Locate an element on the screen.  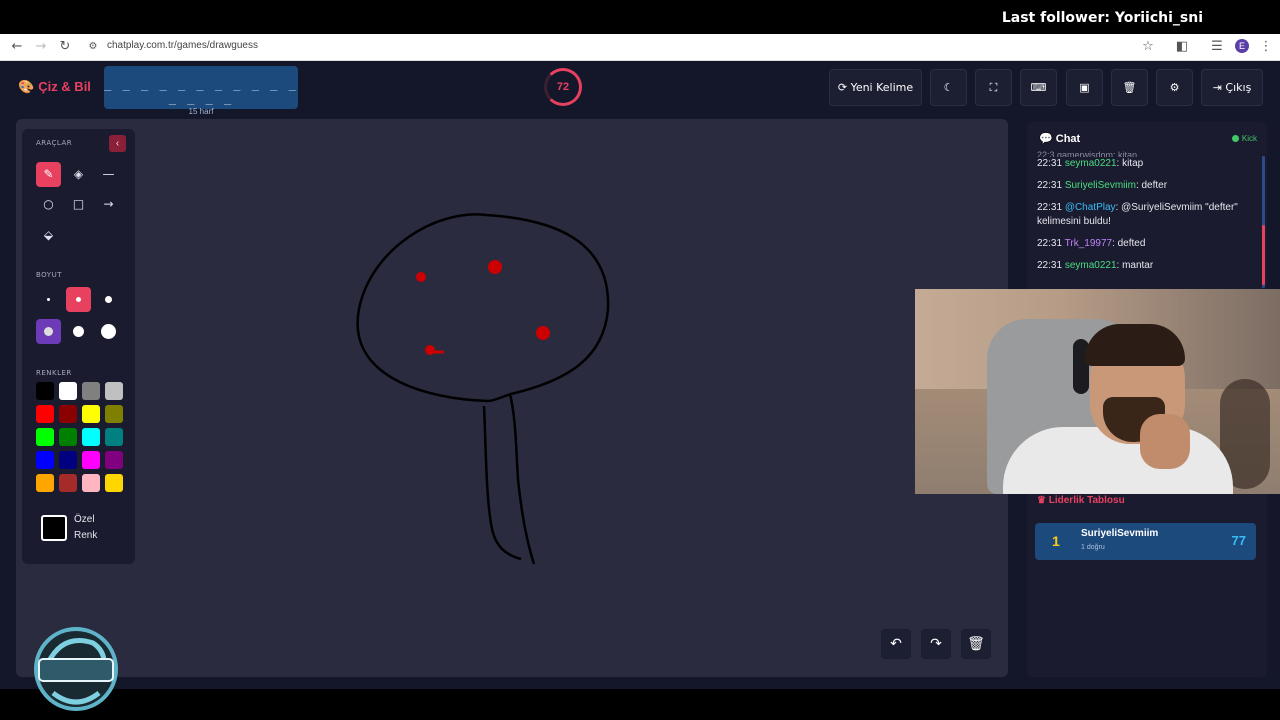
status-dot-icon is located at coordinates (1235, 138).